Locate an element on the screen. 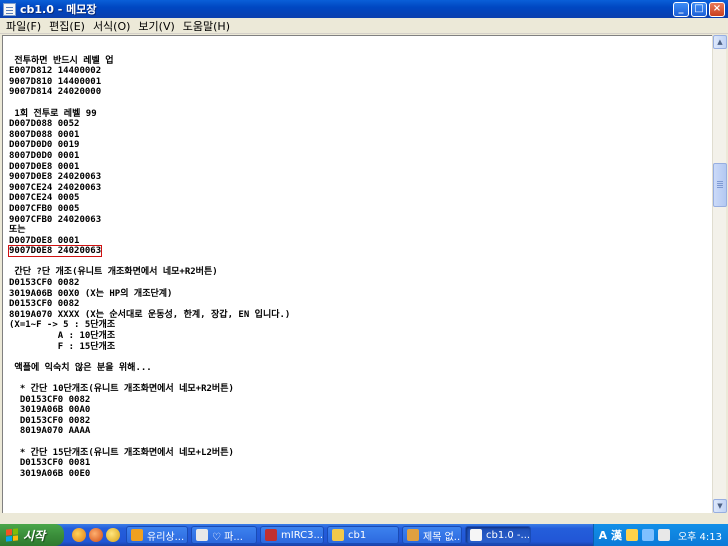  maximize-button: □ is located at coordinates (699, 9).